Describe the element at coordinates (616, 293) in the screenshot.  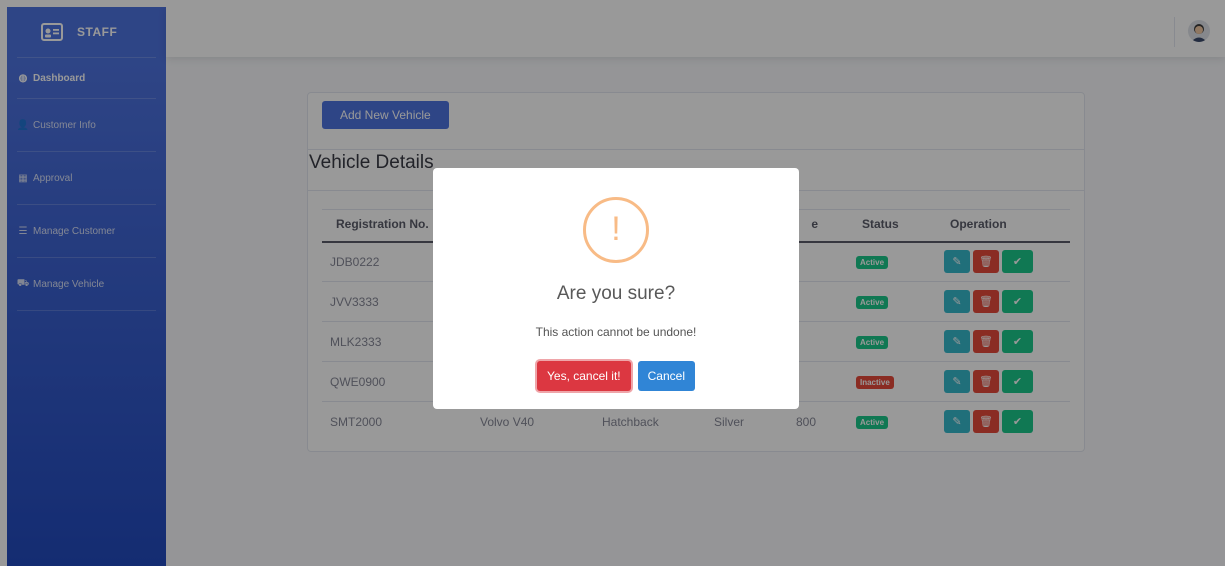
I see `dialog-title: Are you sure?` at that location.